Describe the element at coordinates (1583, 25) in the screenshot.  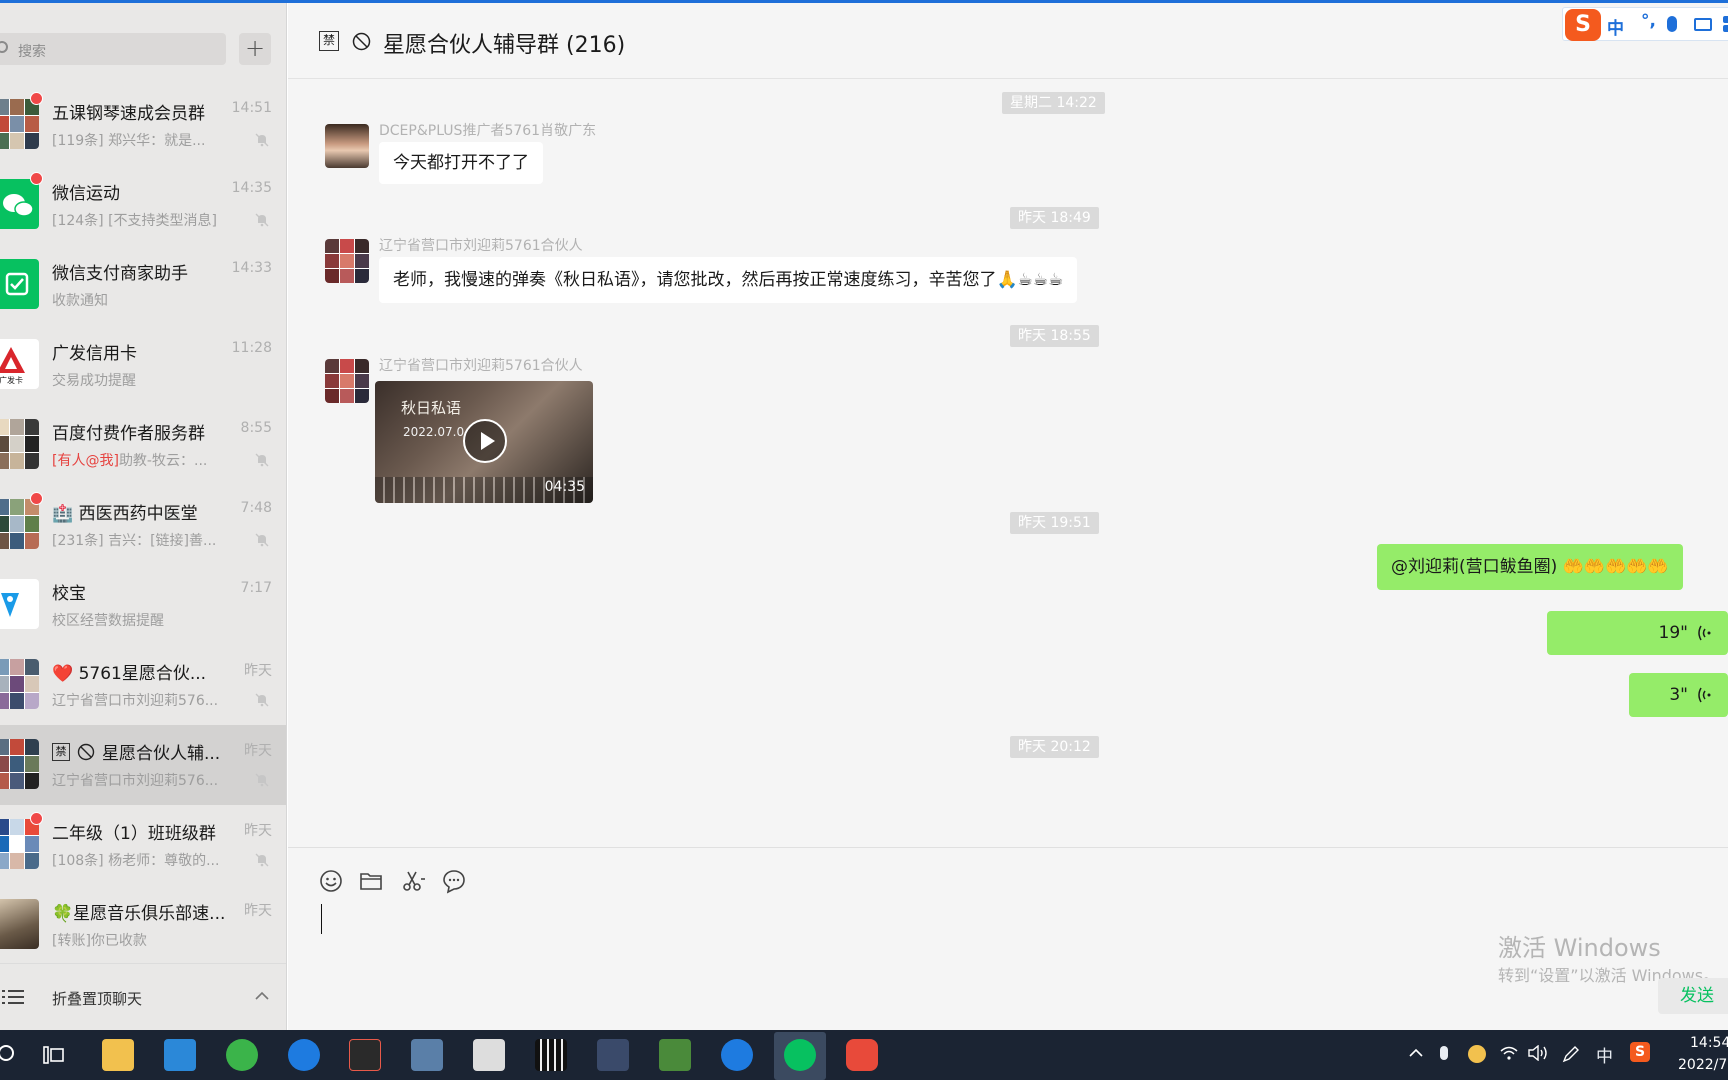
I see `sogou-logo-icon: S` at that location.